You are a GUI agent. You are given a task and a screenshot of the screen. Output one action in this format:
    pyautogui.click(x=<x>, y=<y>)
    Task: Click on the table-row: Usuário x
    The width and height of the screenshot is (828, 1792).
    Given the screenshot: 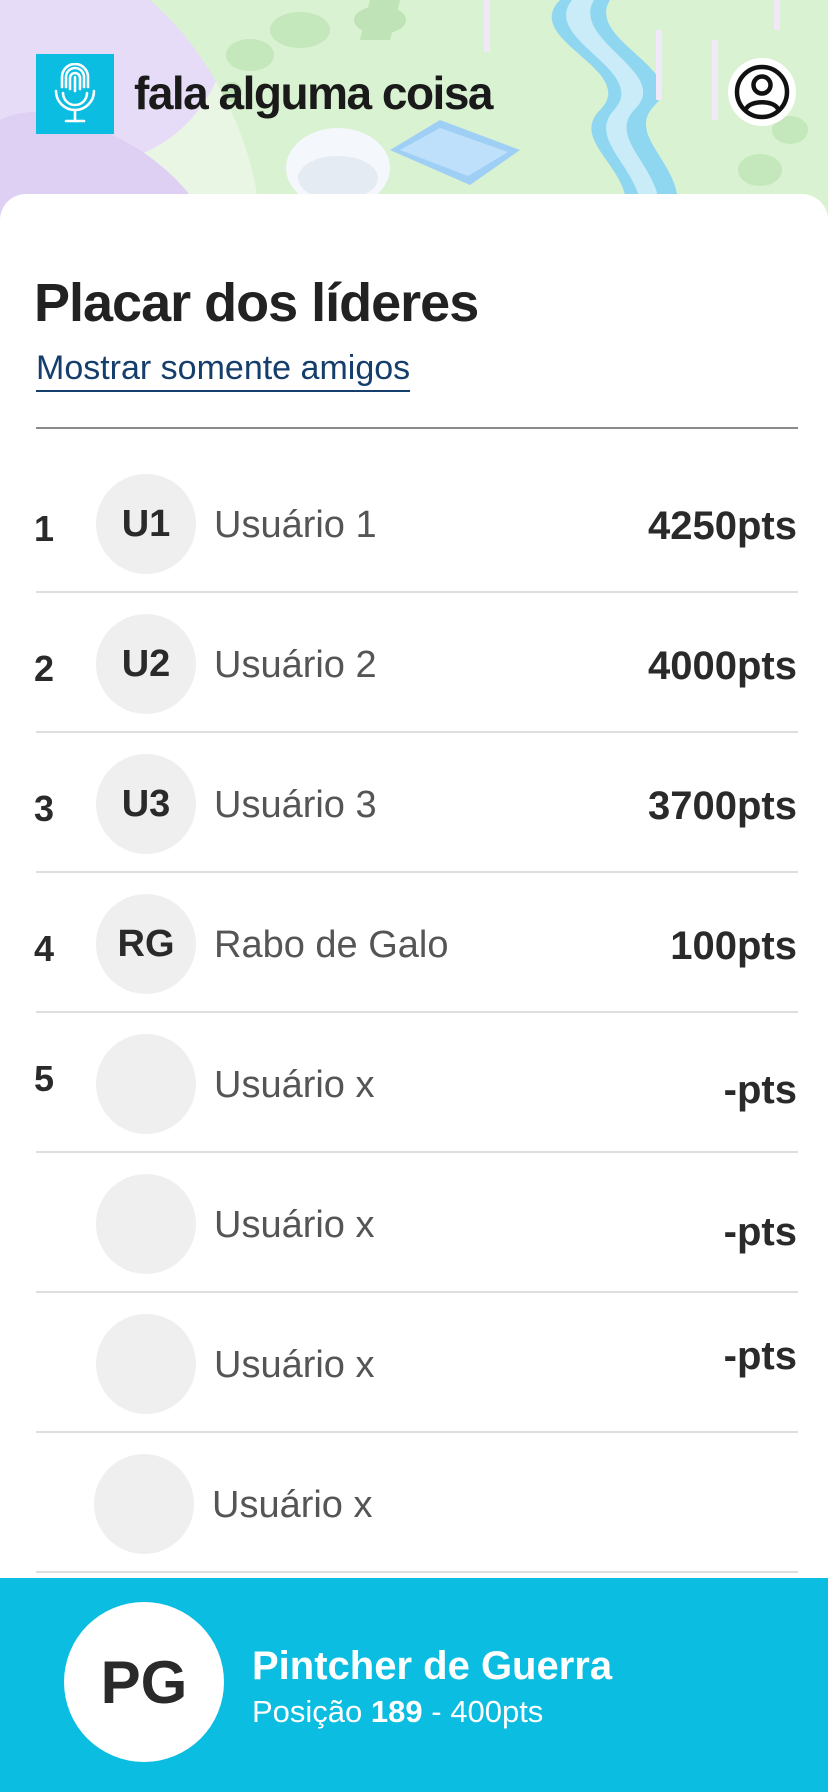 What is the action you would take?
    pyautogui.click(x=414, y=1504)
    